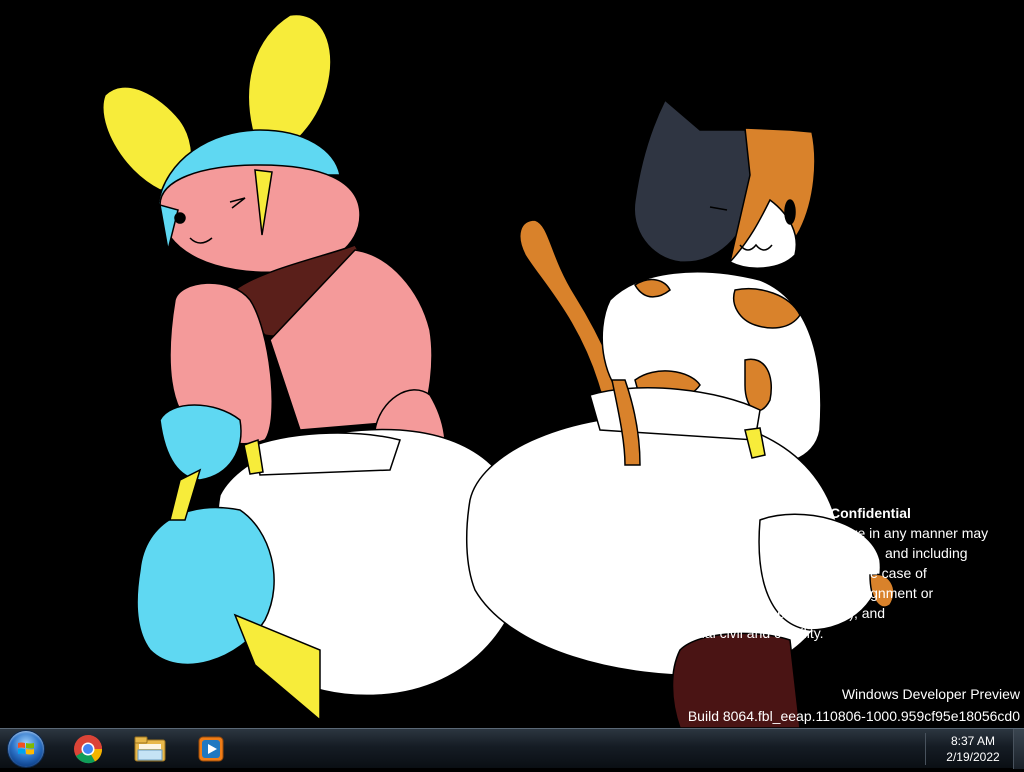 This screenshot has height=772, width=1024. I want to click on taskbar: 8:37 AM 2/19/2022, so click(512, 748).